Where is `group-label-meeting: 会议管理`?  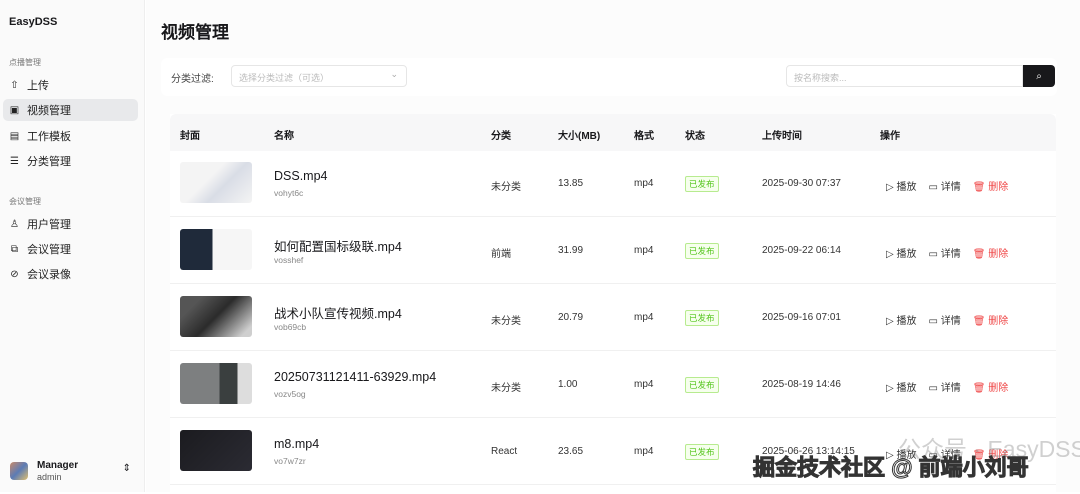
group-label-meeting: 会议管理 is located at coordinates (25, 201).